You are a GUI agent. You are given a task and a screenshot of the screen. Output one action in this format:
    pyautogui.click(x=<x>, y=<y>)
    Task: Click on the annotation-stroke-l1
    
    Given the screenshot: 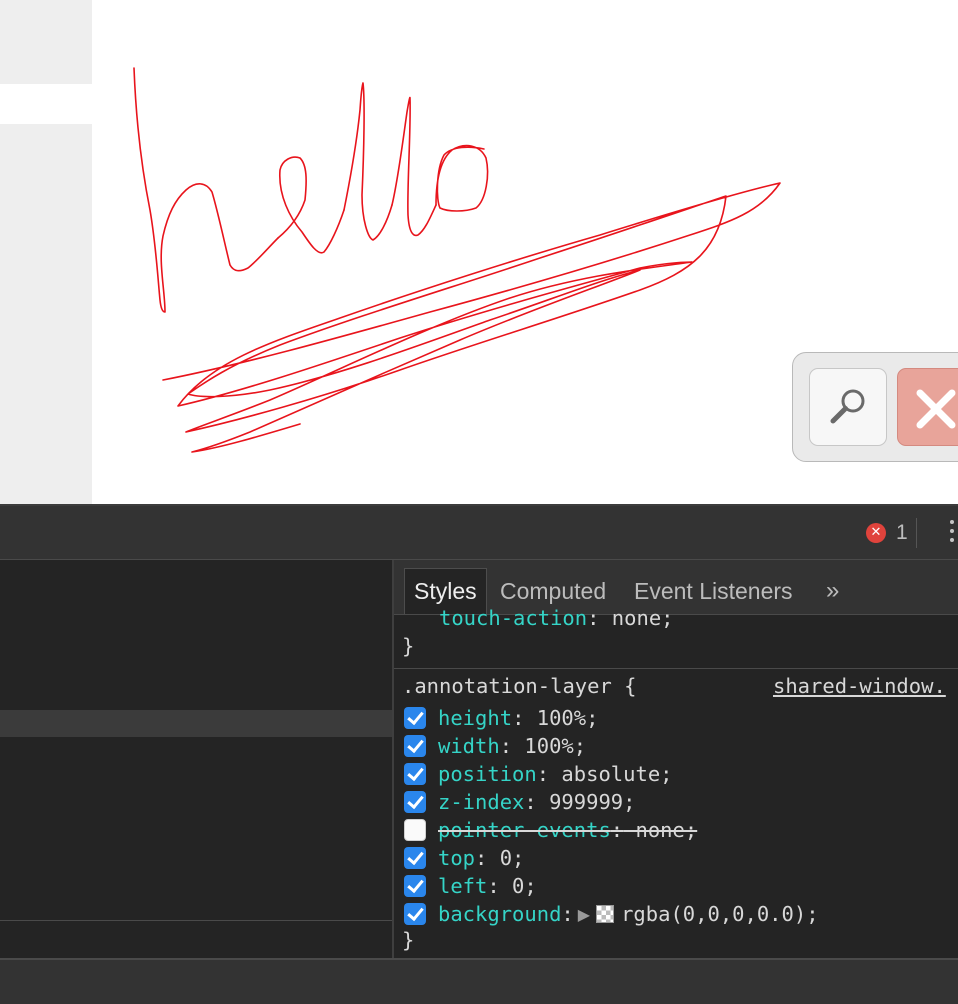 What is the action you would take?
    pyautogui.click(x=368, y=161)
    